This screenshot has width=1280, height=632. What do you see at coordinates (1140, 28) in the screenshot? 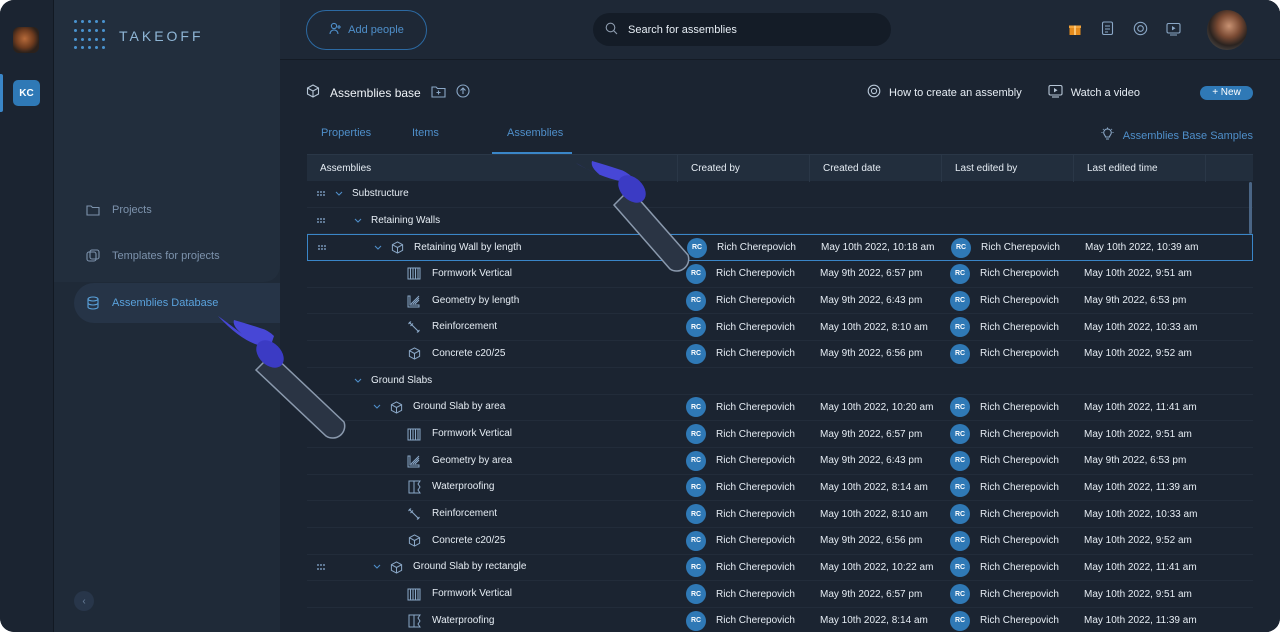
I see `help-icon` at bounding box center [1140, 28].